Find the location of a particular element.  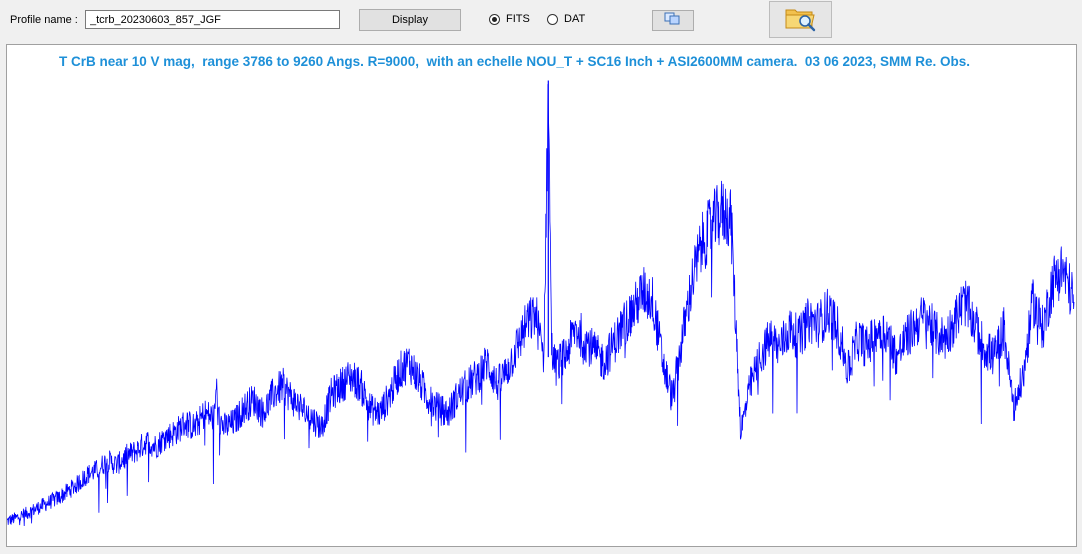

display-button: Display is located at coordinates (410, 20).